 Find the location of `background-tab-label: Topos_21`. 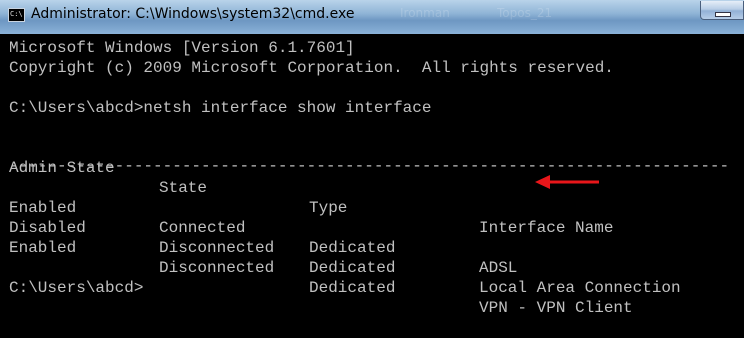

background-tab-label: Topos_21 is located at coordinates (525, 13).